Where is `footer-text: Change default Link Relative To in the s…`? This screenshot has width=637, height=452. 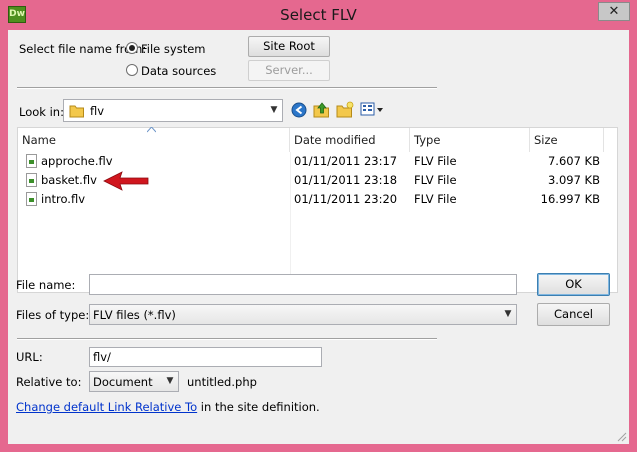 footer-text: Change default Link Relative To in the s… is located at coordinates (168, 407).